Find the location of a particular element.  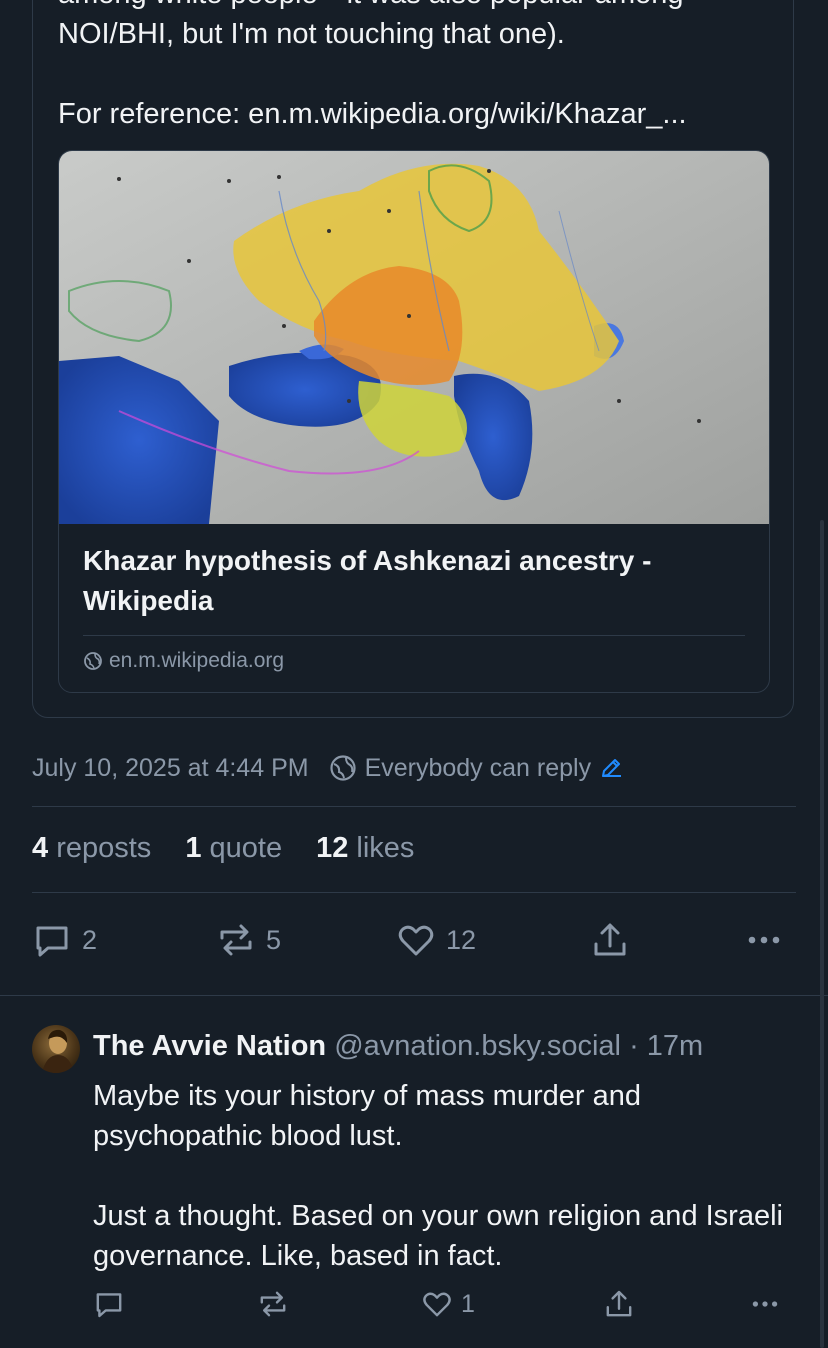

avatar is located at coordinates (56, 1049).